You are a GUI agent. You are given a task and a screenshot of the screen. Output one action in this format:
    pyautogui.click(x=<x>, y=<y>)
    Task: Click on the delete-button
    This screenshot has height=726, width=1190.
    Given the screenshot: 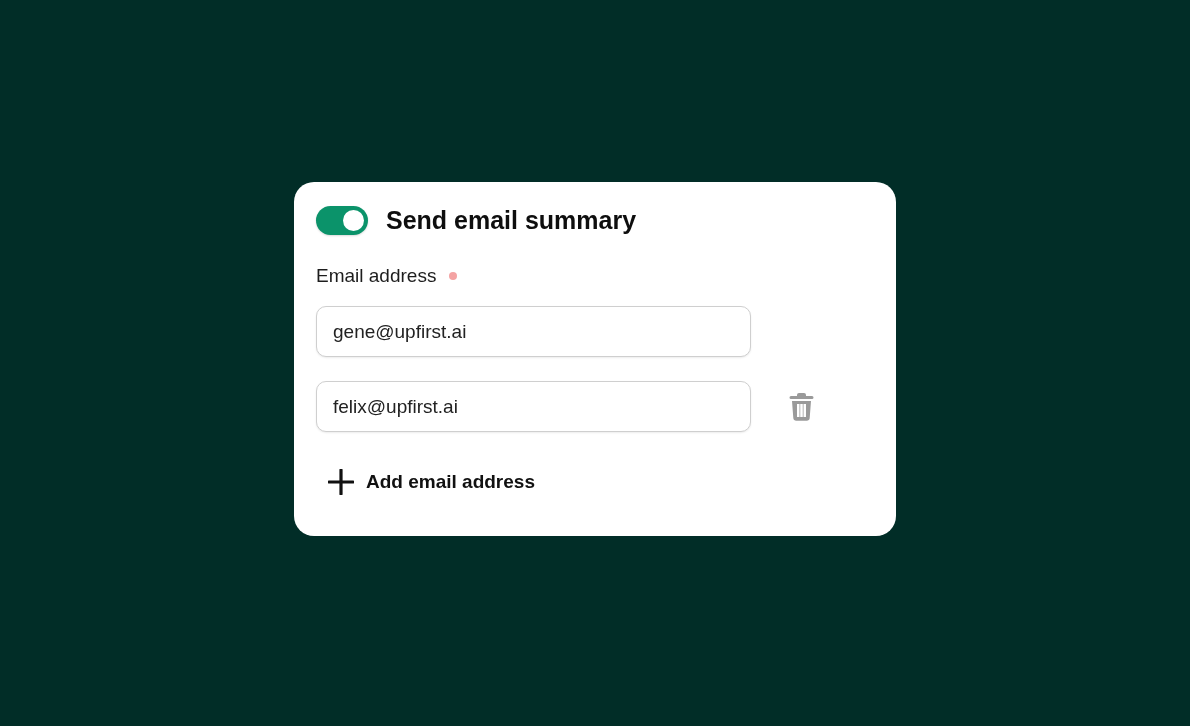 What is the action you would take?
    pyautogui.click(x=801, y=406)
    